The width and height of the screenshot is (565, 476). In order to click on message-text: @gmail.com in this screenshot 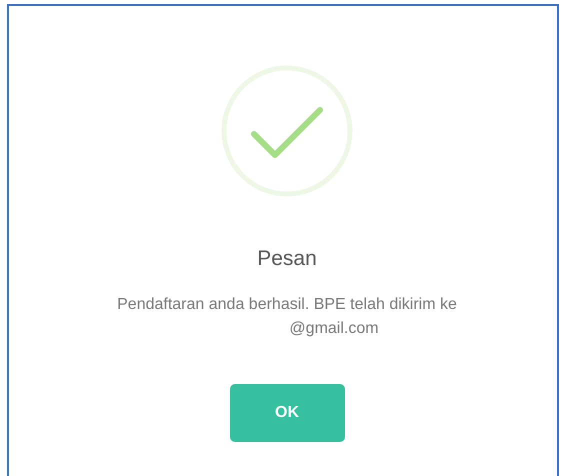, I will do `click(333, 329)`.